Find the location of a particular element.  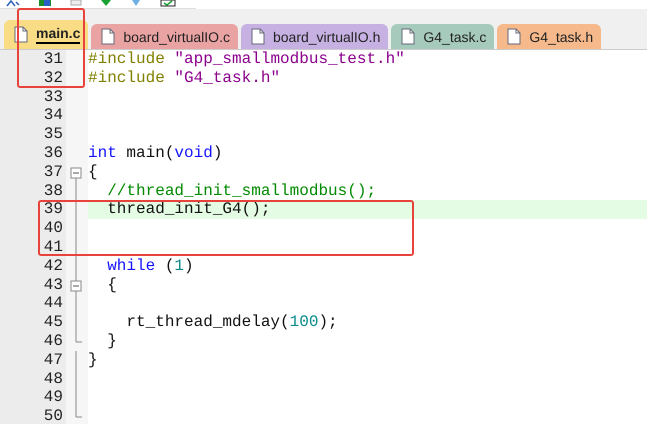

line-number: 45 is located at coordinates (53, 322).